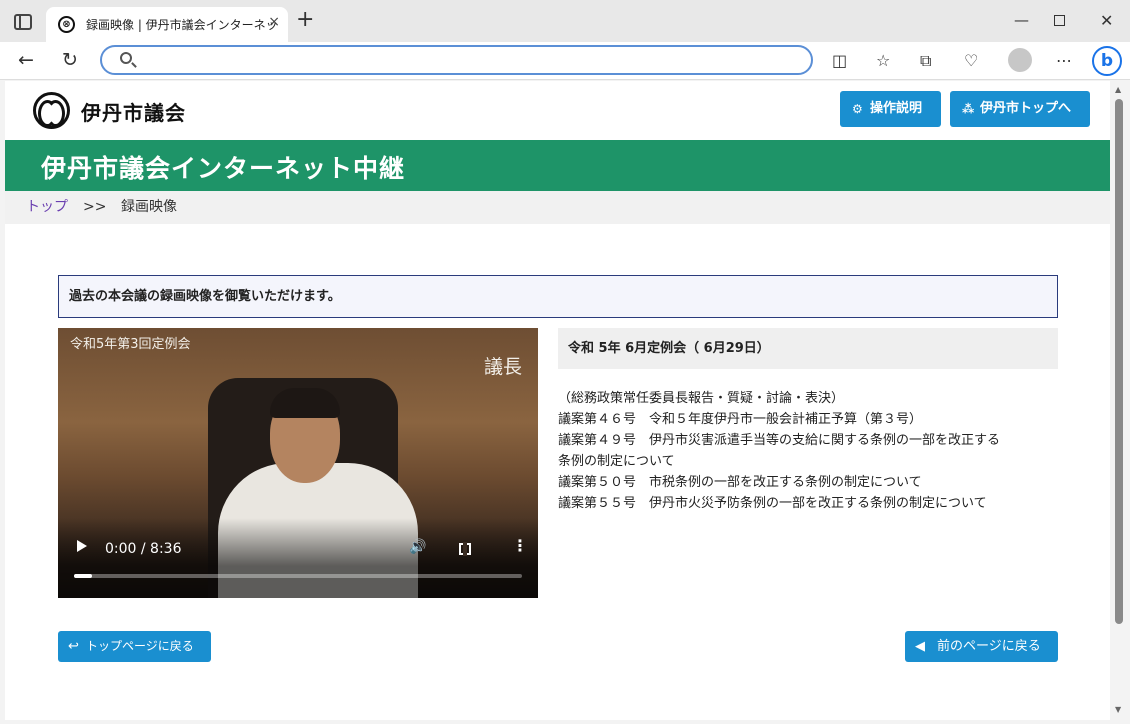  I want to click on favorites-star-icon: ☆, so click(883, 60).